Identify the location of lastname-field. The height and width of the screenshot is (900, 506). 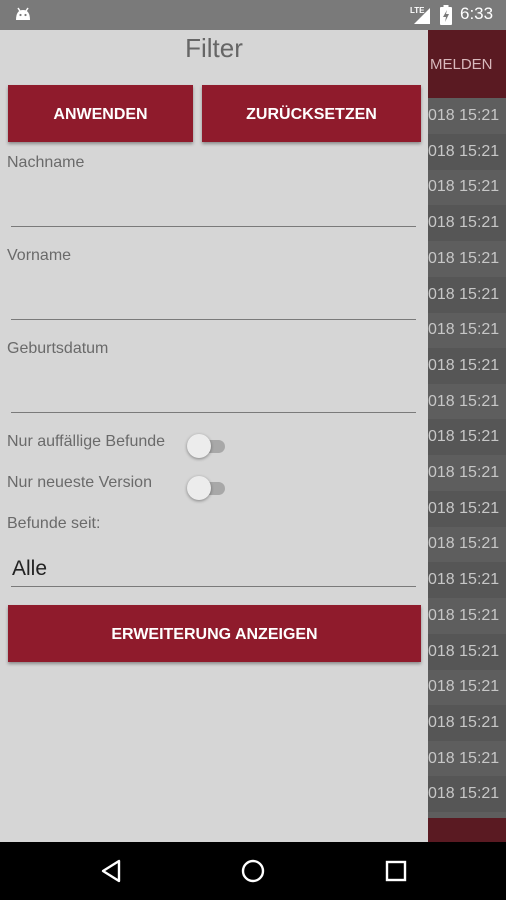
(215, 210).